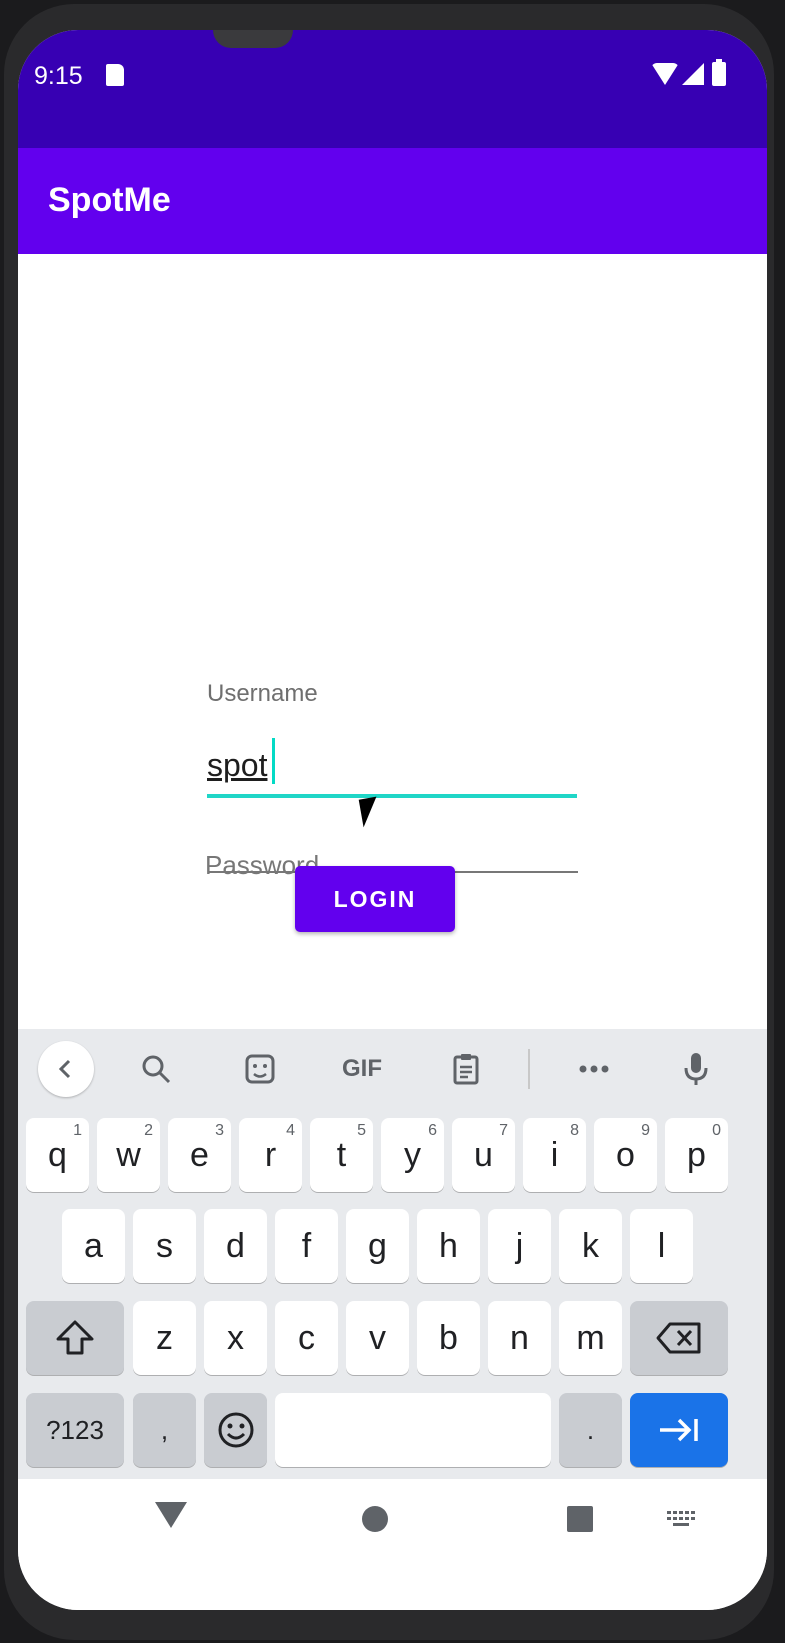 This screenshot has width=785, height=1643. Describe the element at coordinates (219, 1130) in the screenshot. I see `key-hint: 3` at that location.